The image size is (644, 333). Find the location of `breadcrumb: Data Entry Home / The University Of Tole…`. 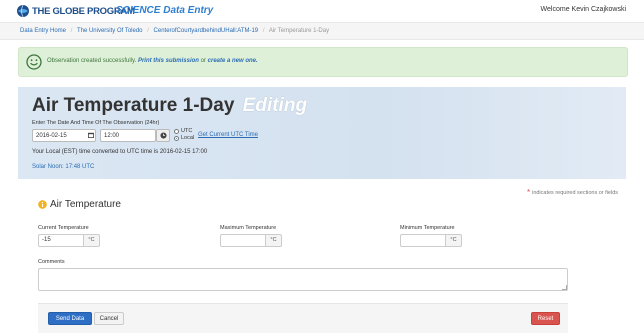

breadcrumb: Data Entry Home / The University Of Tole… is located at coordinates (322, 31).